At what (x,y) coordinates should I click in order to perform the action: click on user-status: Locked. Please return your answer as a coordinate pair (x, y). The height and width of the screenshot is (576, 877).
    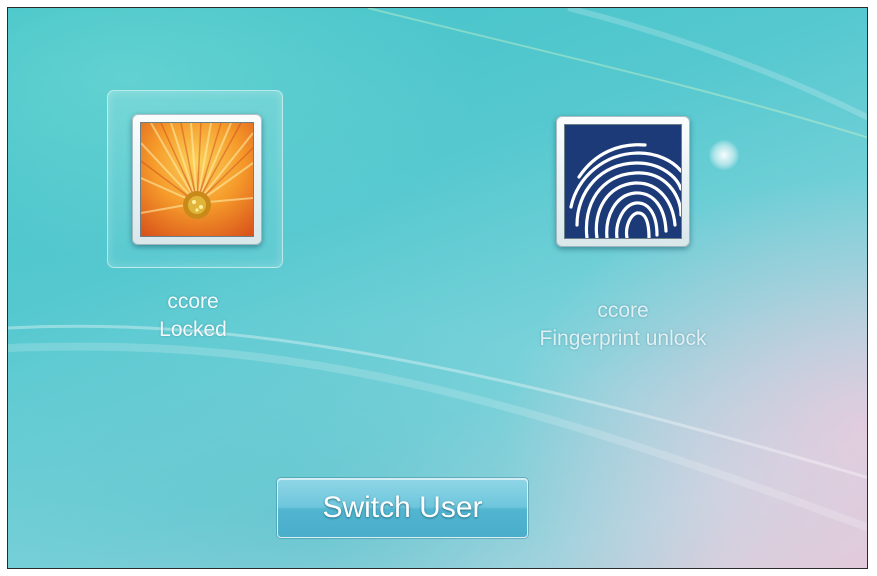
    Looking at the image, I should click on (193, 329).